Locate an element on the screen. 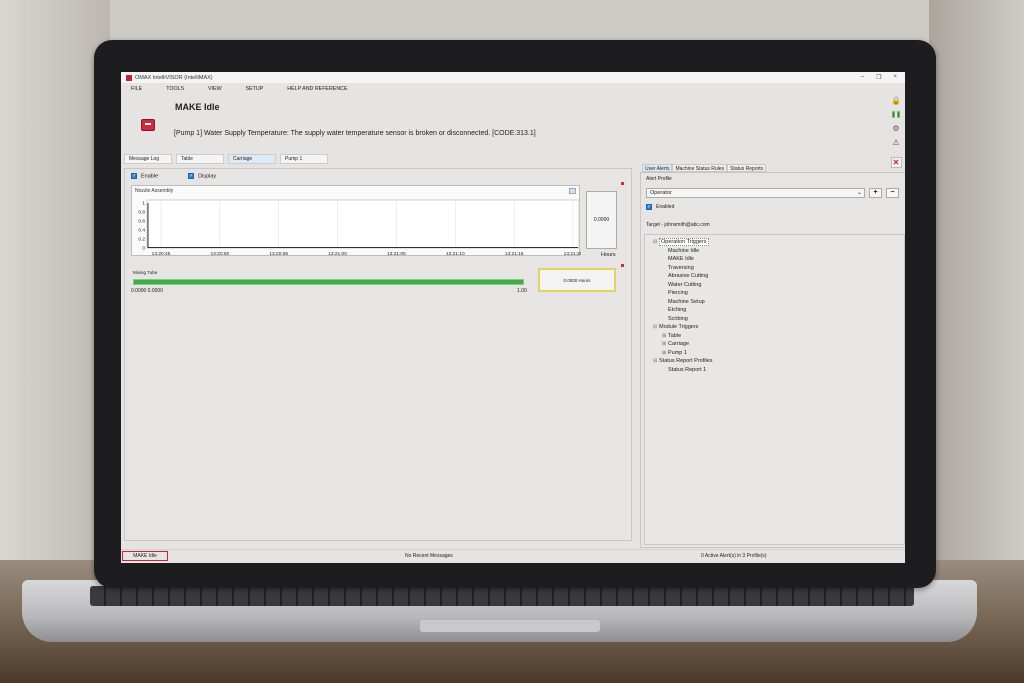 This screenshot has width=1024, height=683. y-tick-label: 0 is located at coordinates (143, 249).